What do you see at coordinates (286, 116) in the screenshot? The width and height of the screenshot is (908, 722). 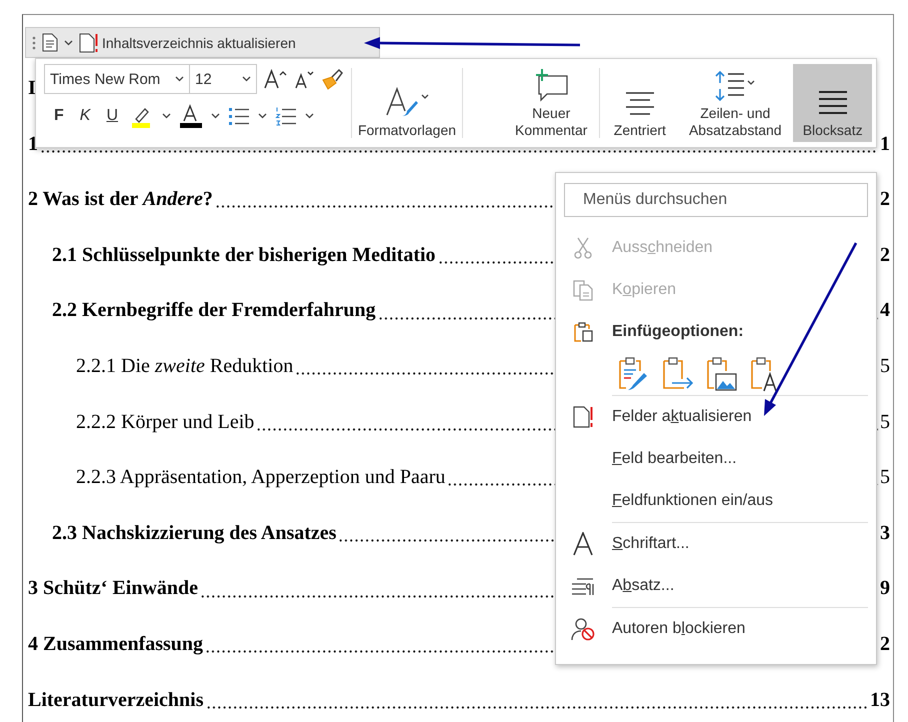 I see `numbered-list-icon` at bounding box center [286, 116].